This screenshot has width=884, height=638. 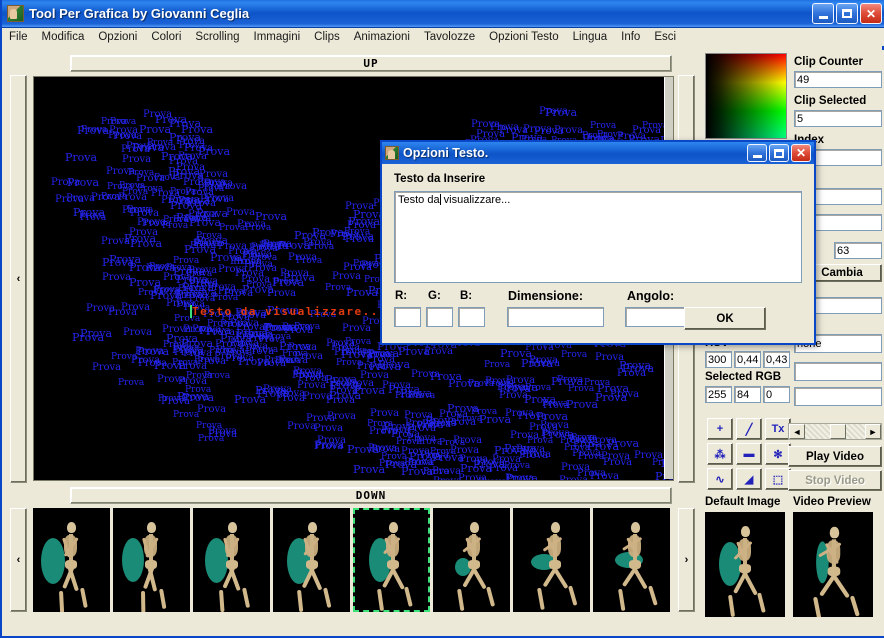 What do you see at coordinates (392, 153) in the screenshot?
I see `dialog-icon` at bounding box center [392, 153].